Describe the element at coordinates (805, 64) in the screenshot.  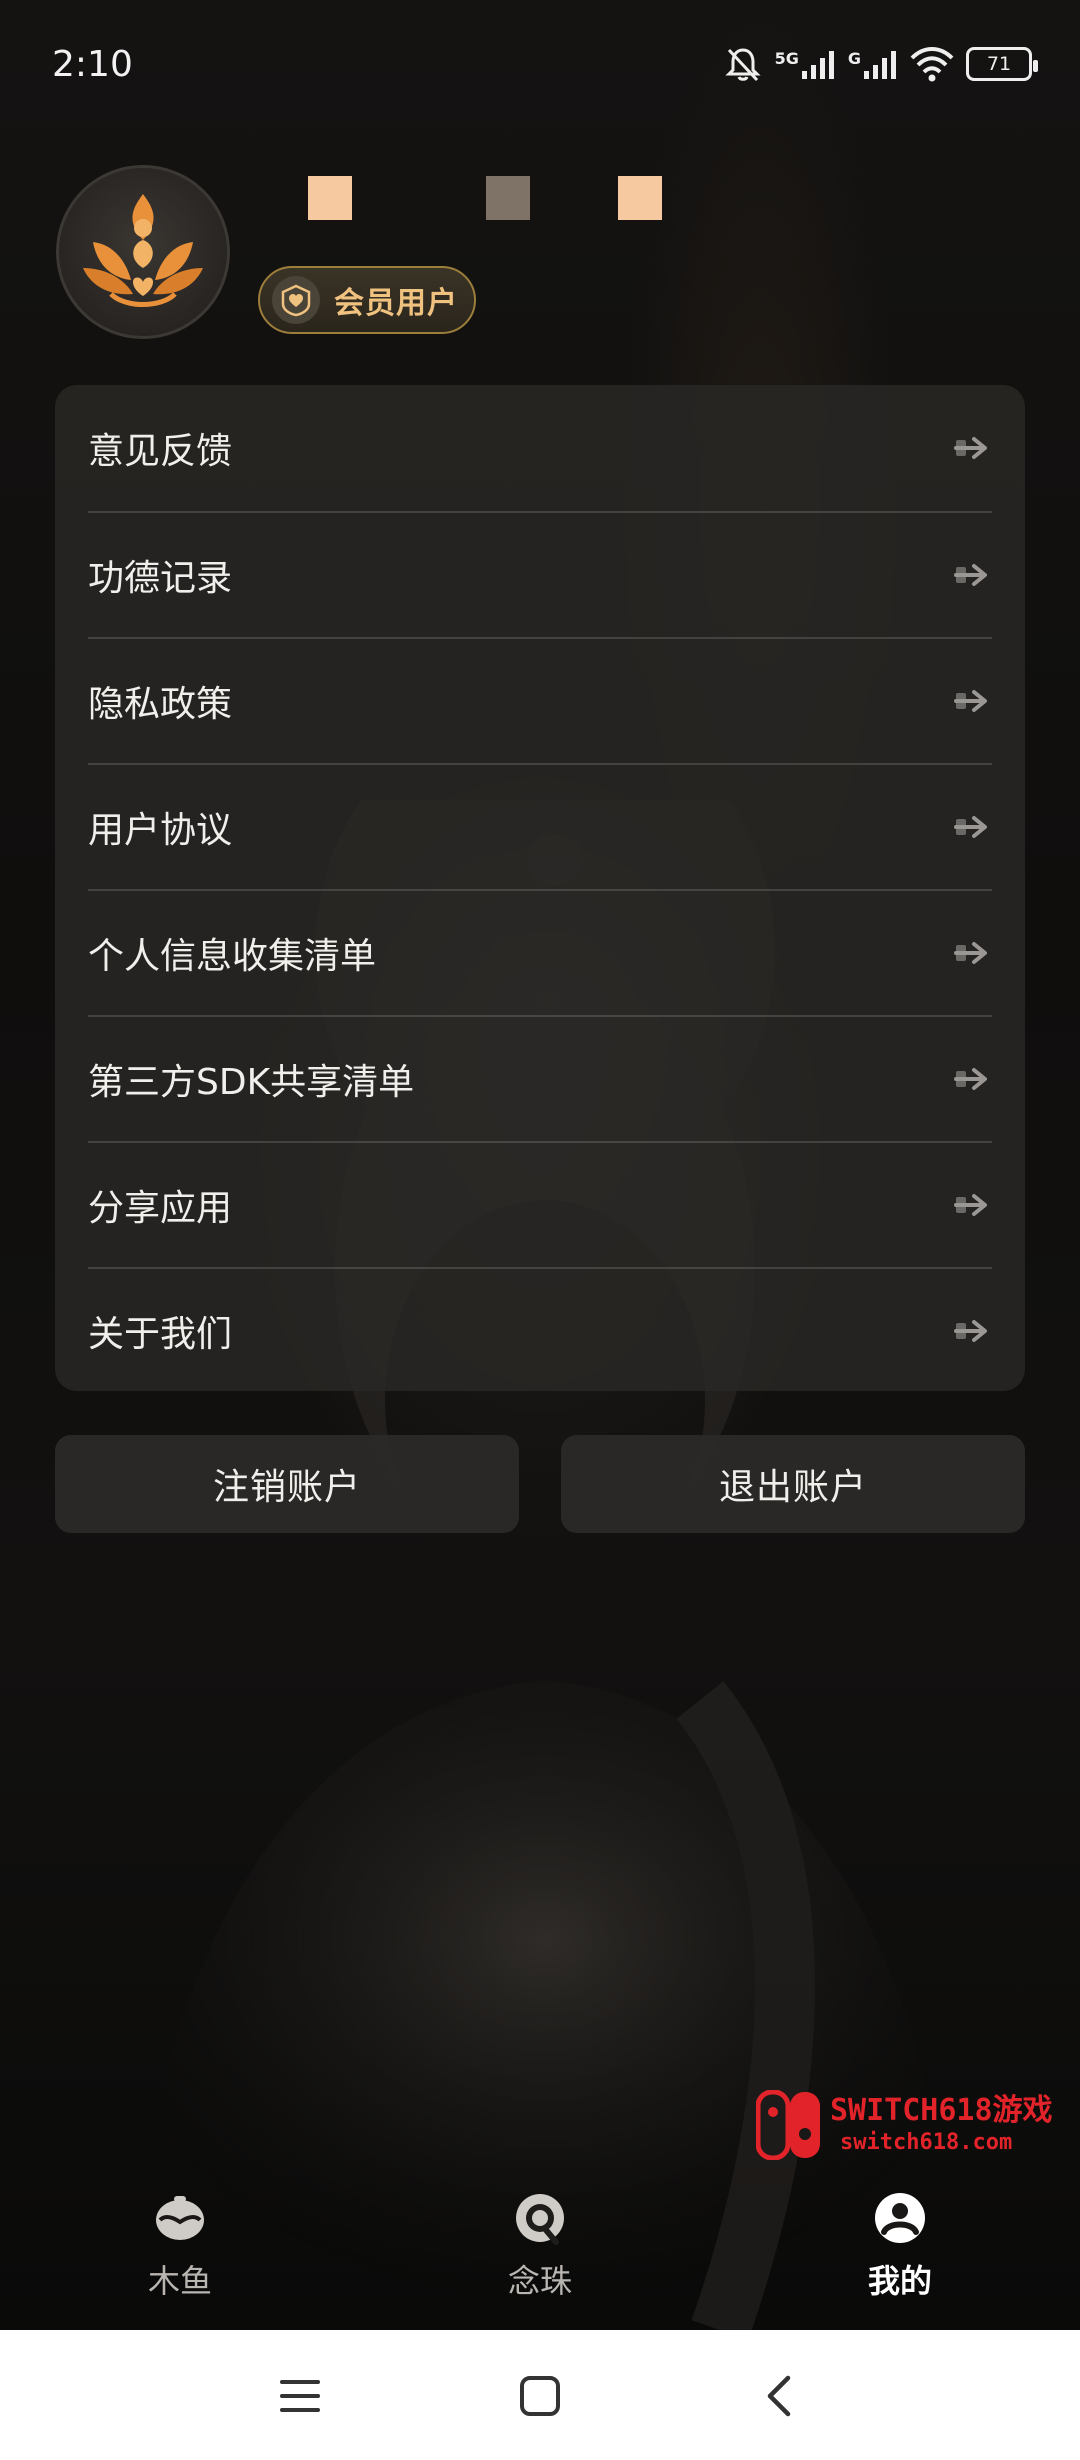
I see `signal-5g-icon: 5G` at that location.